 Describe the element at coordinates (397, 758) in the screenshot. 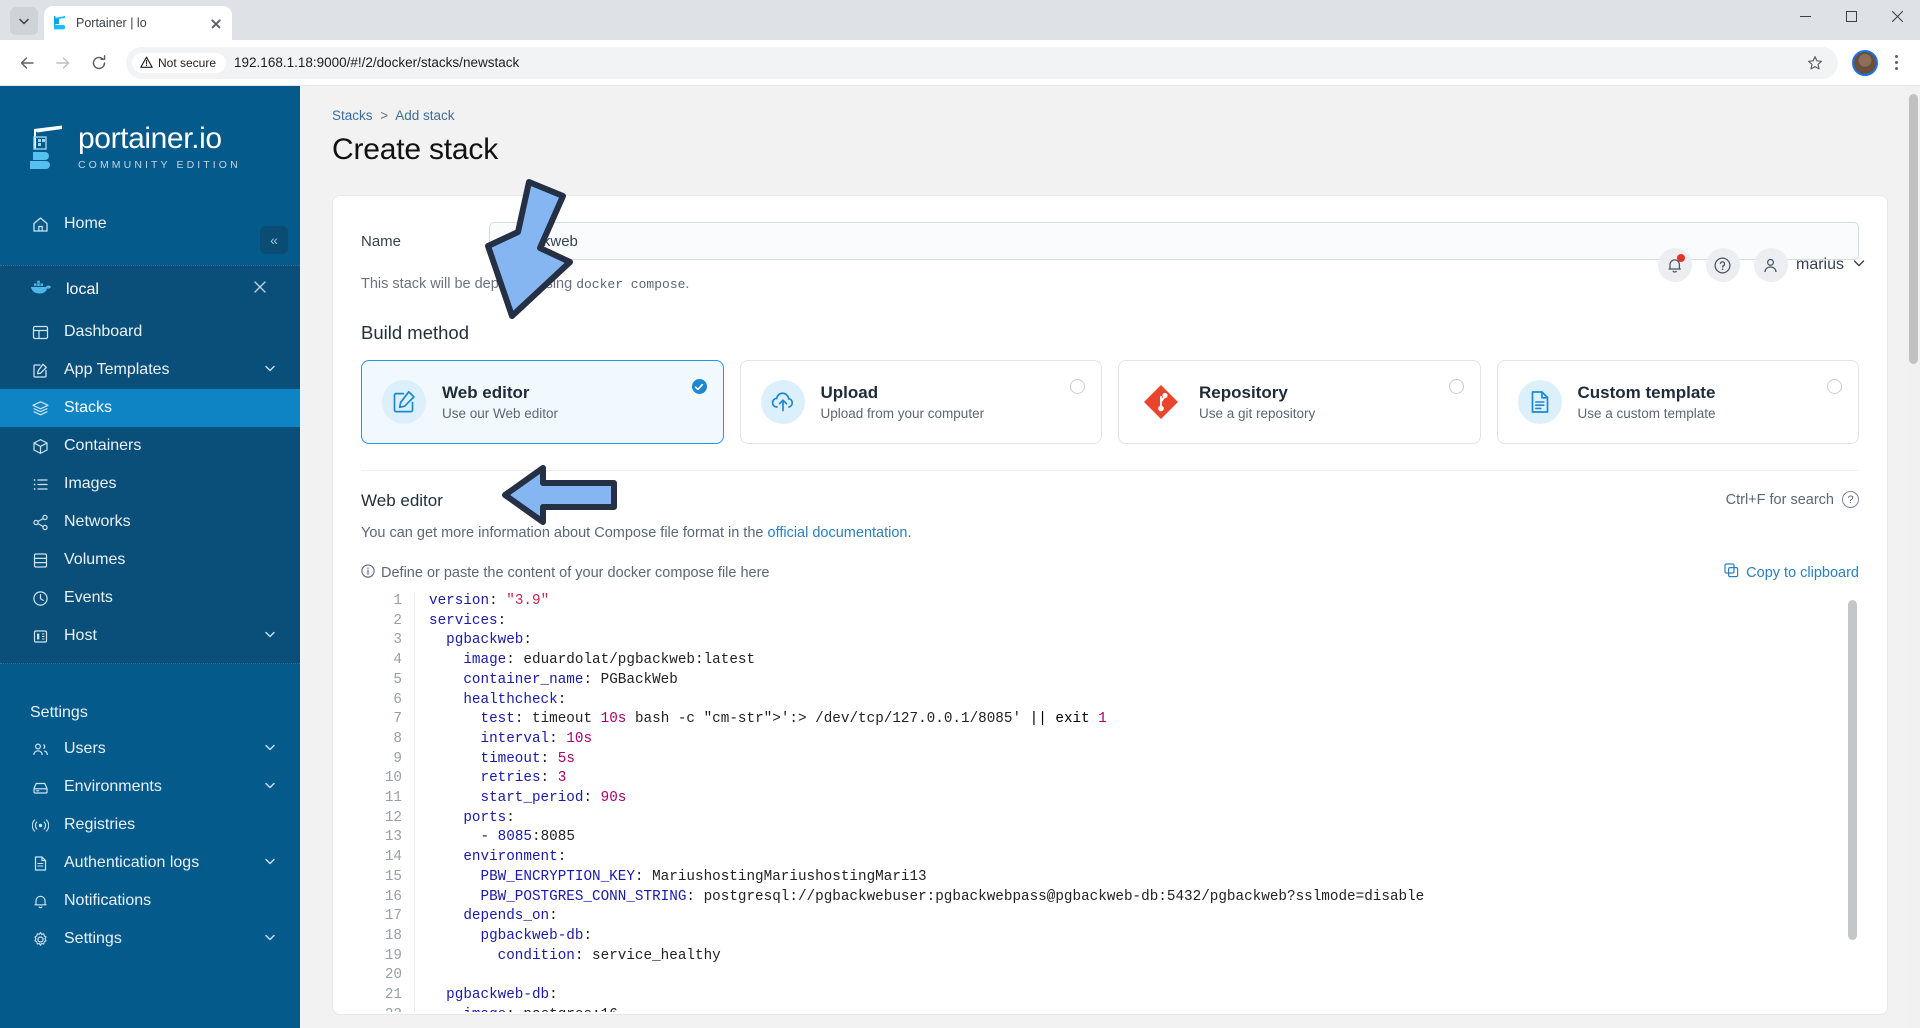

I see `line-number: 9` at that location.